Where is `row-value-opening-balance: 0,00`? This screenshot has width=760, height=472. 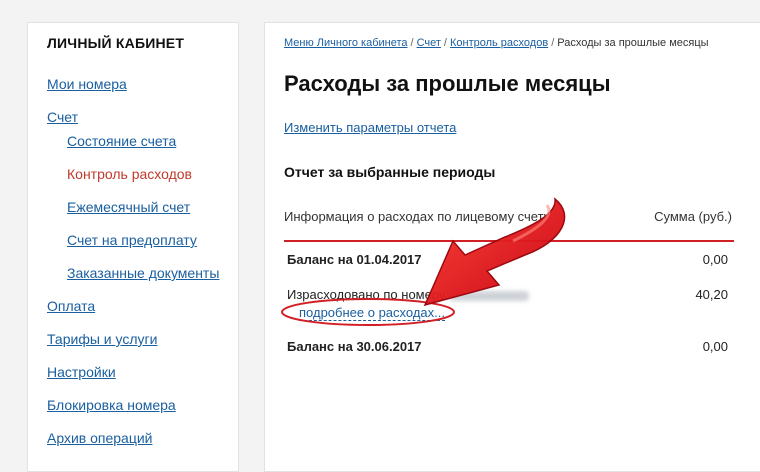 row-value-opening-balance: 0,00 is located at coordinates (715, 259).